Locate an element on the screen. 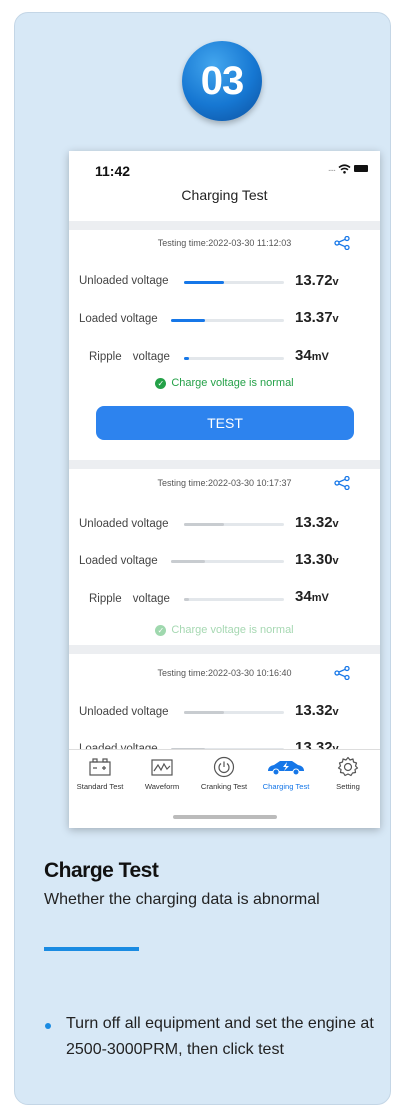 The height and width of the screenshot is (1115, 405). waveform-icon is located at coordinates (162, 767).